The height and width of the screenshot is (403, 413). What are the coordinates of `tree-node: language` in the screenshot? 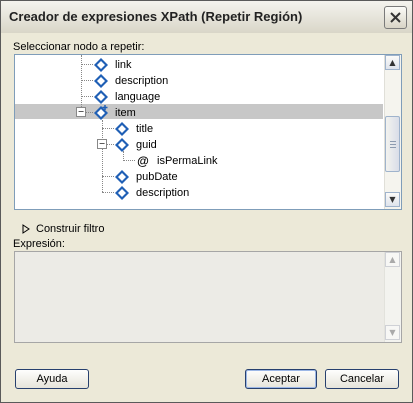 It's located at (126, 97).